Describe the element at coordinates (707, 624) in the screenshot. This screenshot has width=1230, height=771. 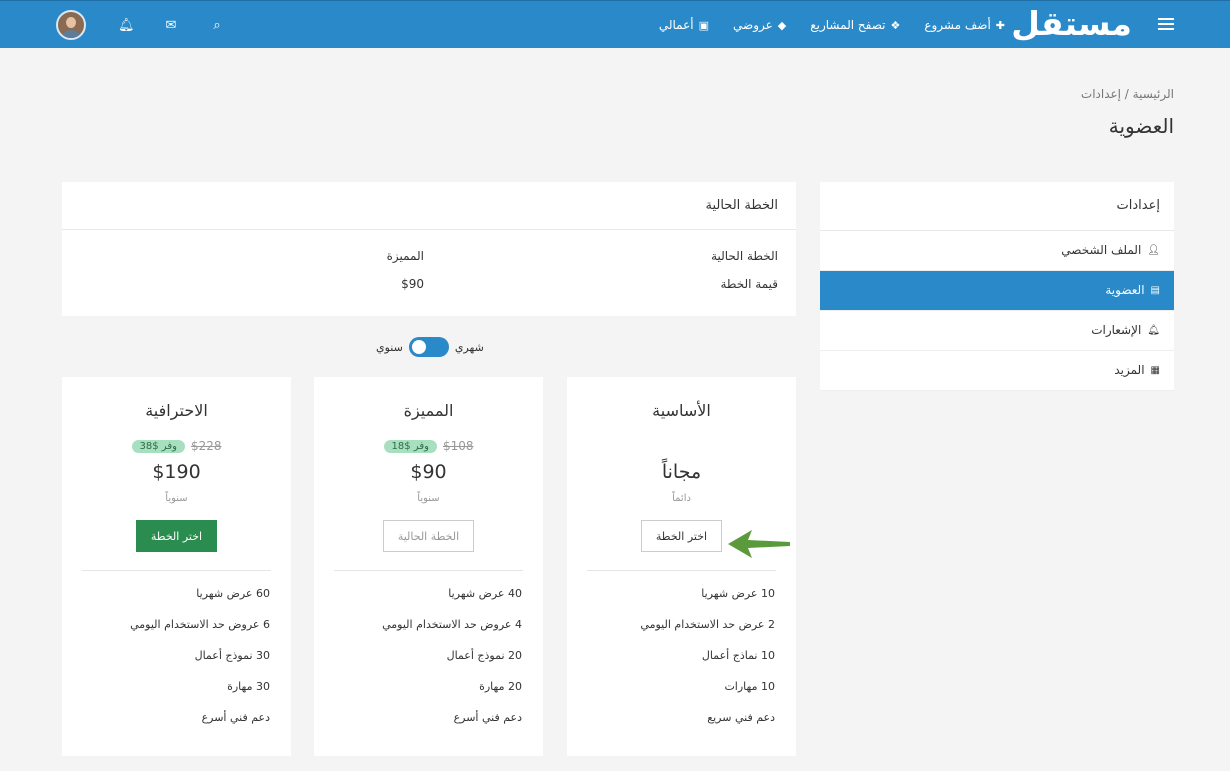
I see `list-item: 2 عرض حد الاستخدام اليومي` at that location.